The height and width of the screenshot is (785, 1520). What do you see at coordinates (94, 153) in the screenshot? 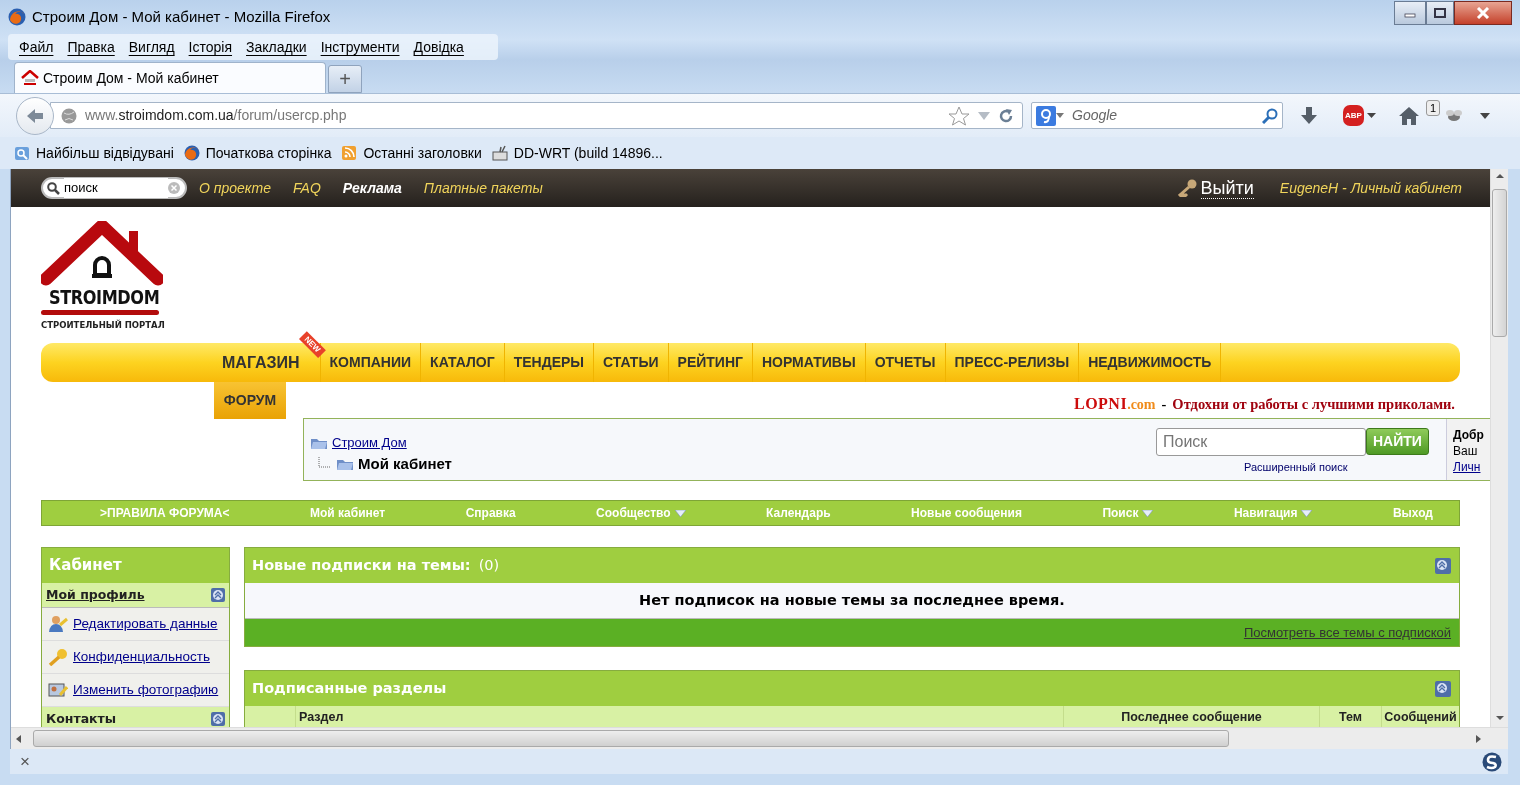
I see `bookmark-item: Найбільш відвідувані` at bounding box center [94, 153].